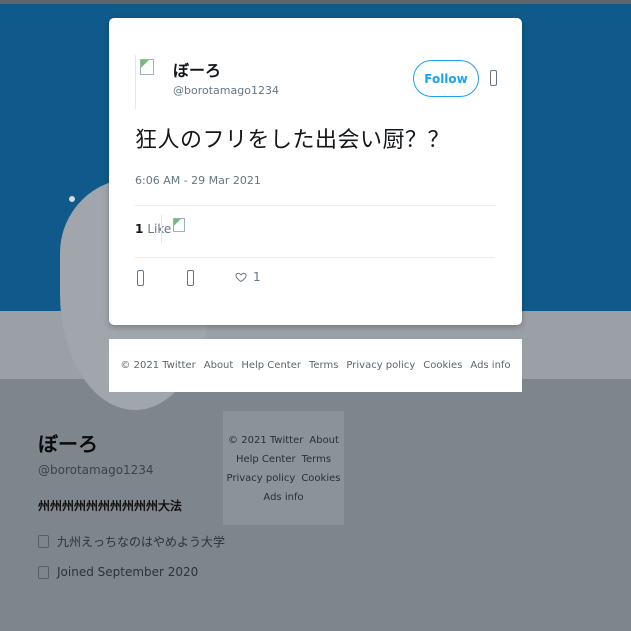  Describe the element at coordinates (490, 365) in the screenshot. I see `footer-ads-info: Ads info` at that location.